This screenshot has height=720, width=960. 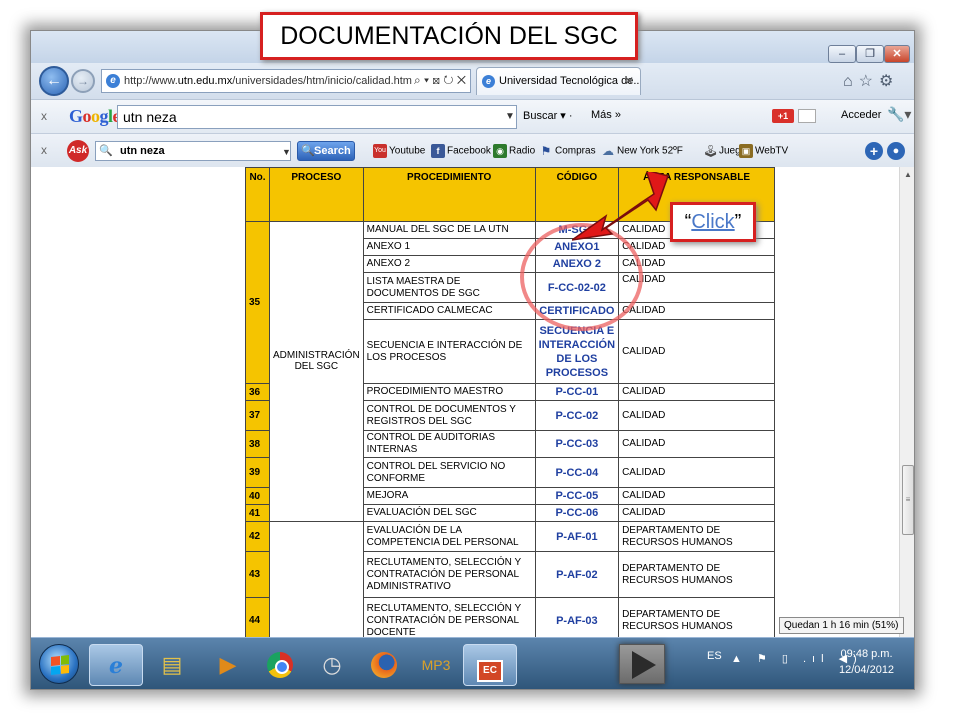 I want to click on ask-toolbar-close-icon: x, so click(x=44, y=150).